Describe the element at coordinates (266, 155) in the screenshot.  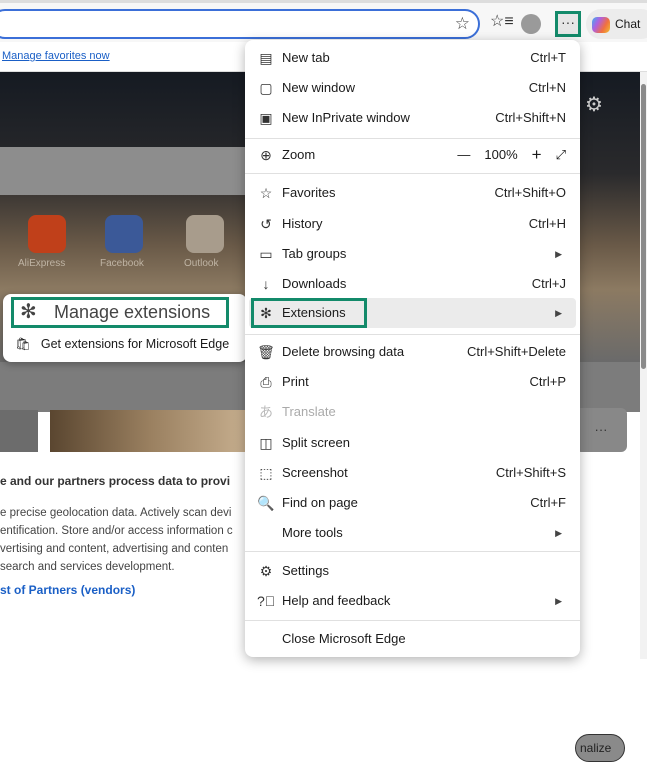
I see `zoom-icon: ⊕` at that location.